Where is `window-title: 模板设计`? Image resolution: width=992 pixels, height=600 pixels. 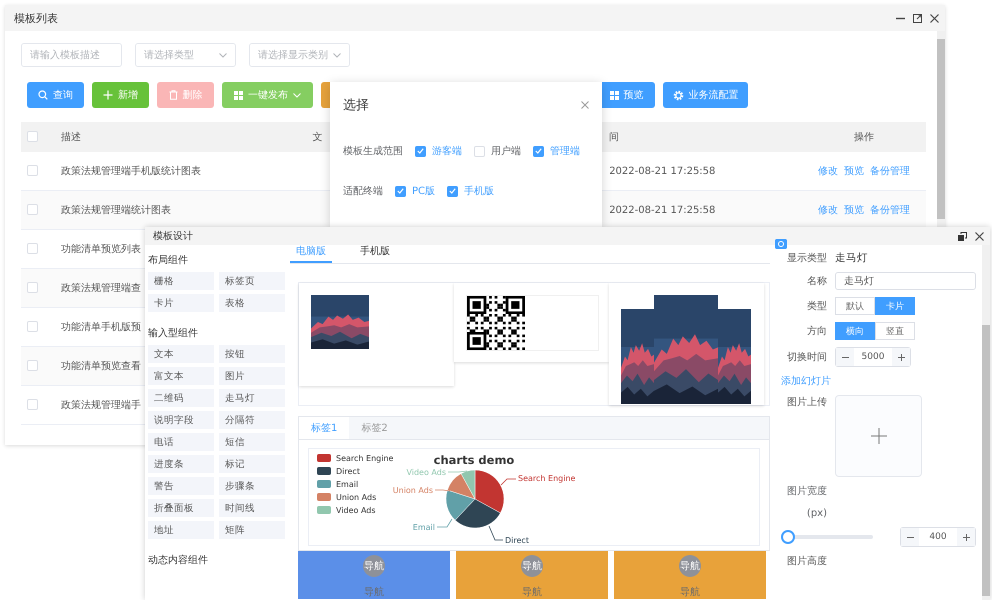
window-title: 模板设计 is located at coordinates (173, 236).